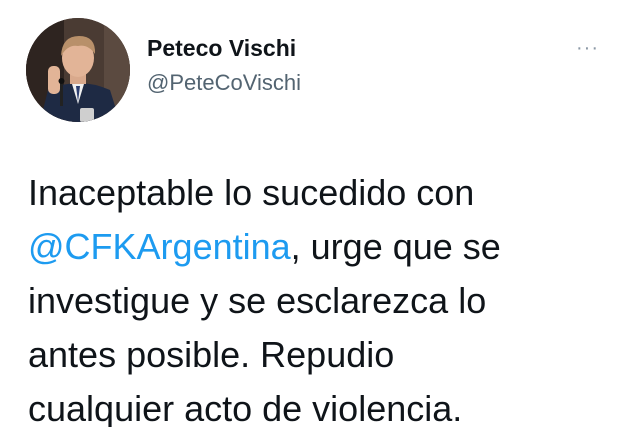  I want to click on avatar, so click(78, 70).